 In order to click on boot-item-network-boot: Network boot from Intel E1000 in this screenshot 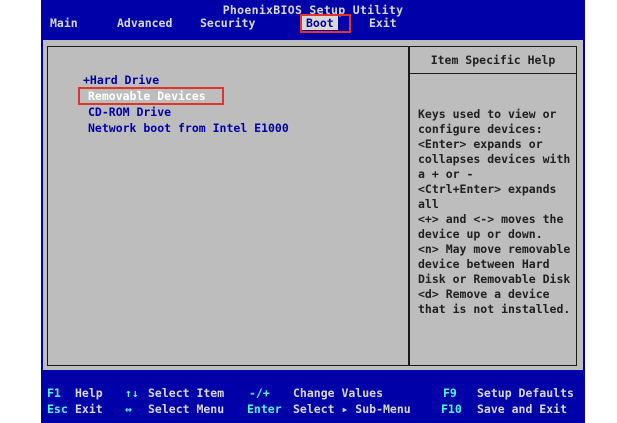, I will do `click(188, 128)`.